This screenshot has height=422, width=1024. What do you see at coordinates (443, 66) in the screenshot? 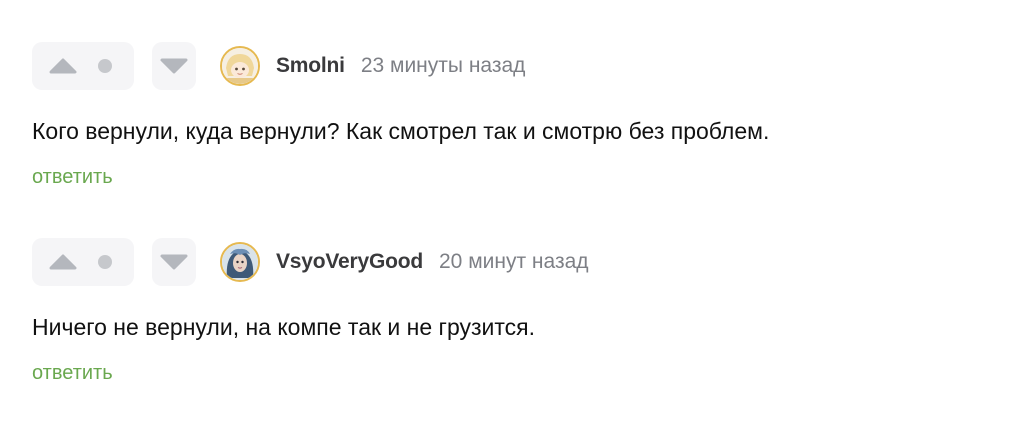
I see `timestamp: 23 минуты назад` at bounding box center [443, 66].